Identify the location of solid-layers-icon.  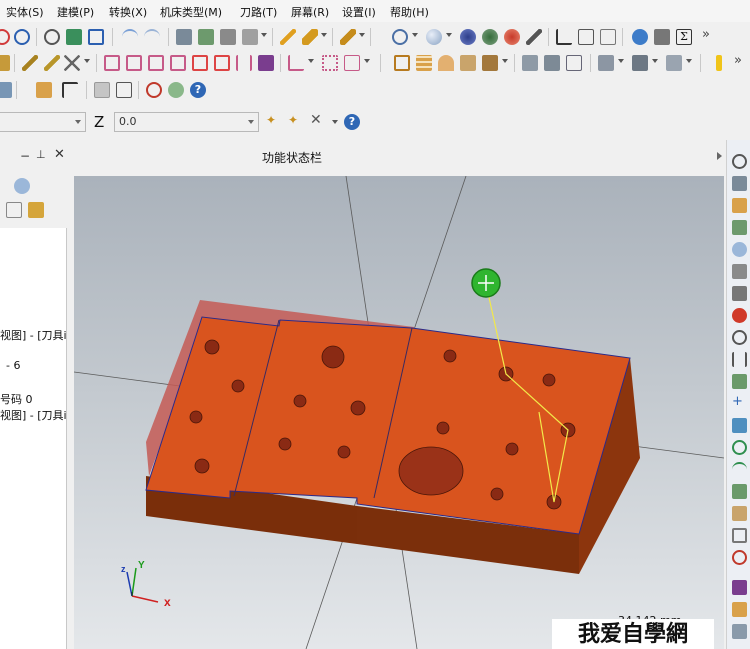
(424, 63).